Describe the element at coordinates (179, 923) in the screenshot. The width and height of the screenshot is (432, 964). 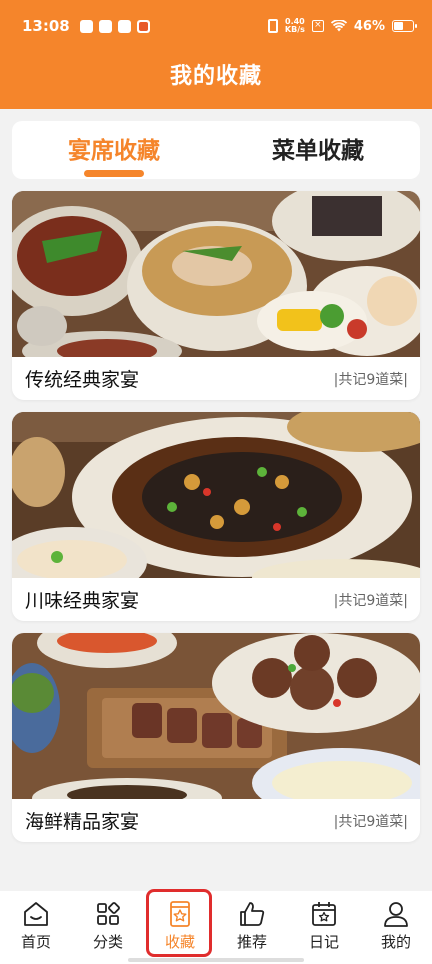
I see `active-nav-highlight` at that location.